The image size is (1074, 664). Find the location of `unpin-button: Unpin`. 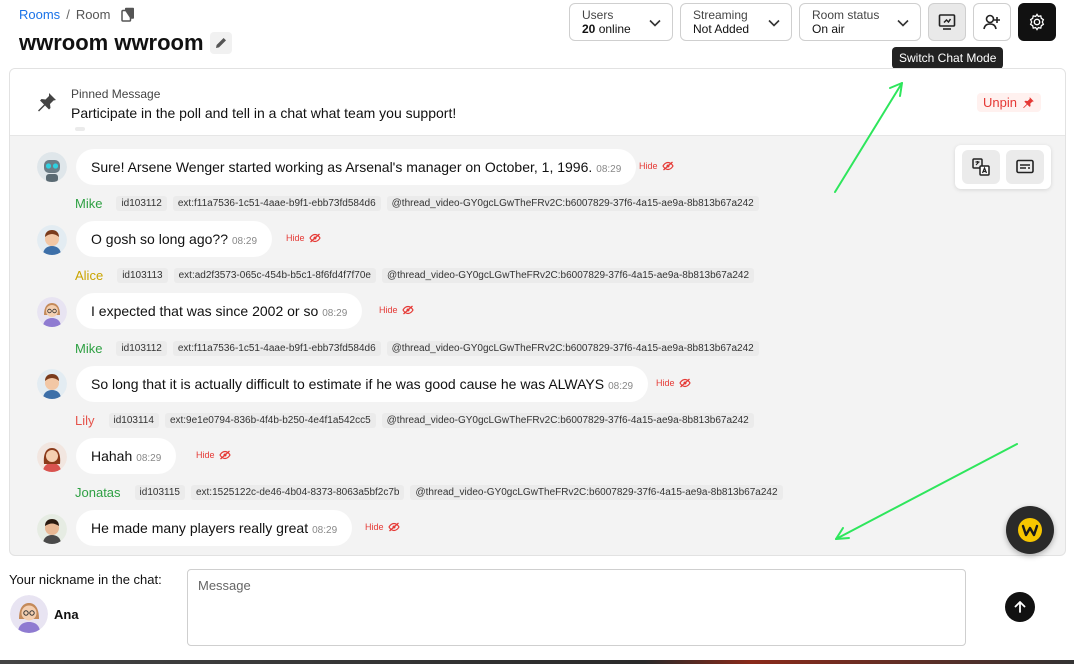

unpin-button: Unpin is located at coordinates (1009, 102).